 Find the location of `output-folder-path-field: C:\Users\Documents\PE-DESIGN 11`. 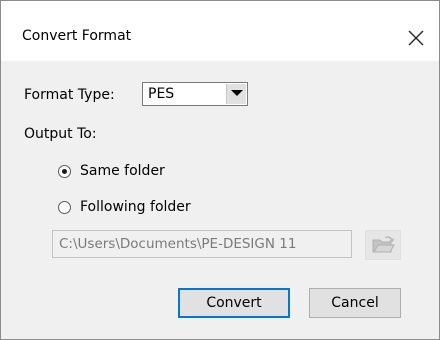

output-folder-path-field: C:\Users\Documents\PE-DESIGN 11 is located at coordinates (202, 244).